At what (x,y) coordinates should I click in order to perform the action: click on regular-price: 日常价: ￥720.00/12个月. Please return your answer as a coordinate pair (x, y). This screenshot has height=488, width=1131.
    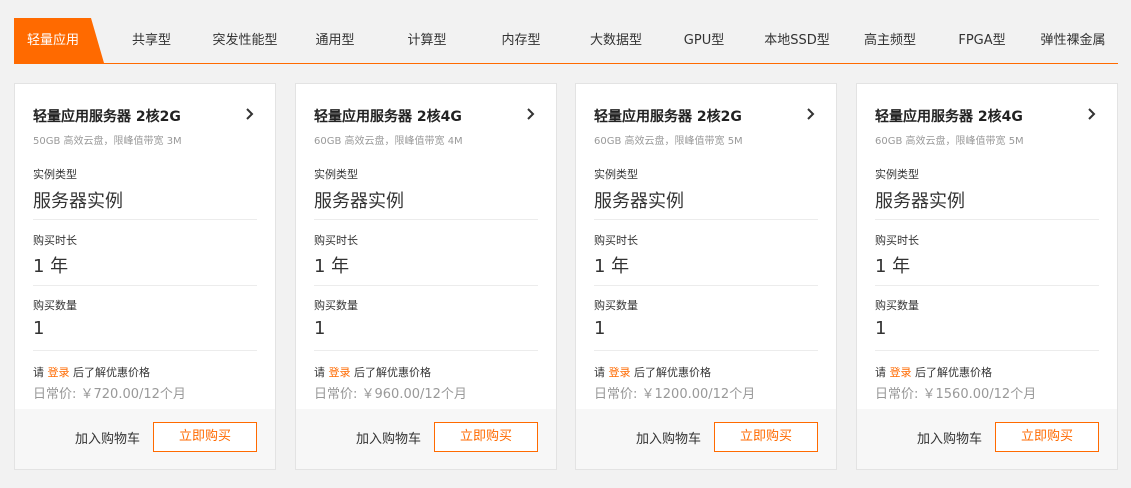
    Looking at the image, I should click on (109, 394).